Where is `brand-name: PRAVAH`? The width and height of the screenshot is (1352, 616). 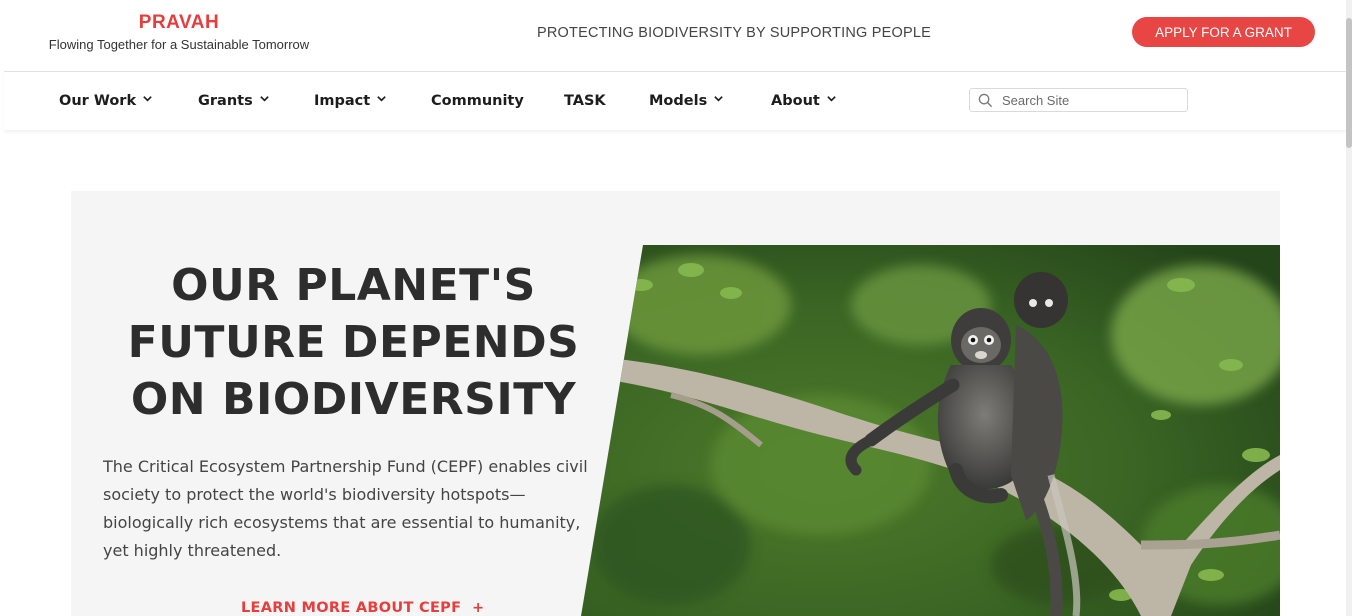
brand-name: PRAVAH is located at coordinates (179, 23).